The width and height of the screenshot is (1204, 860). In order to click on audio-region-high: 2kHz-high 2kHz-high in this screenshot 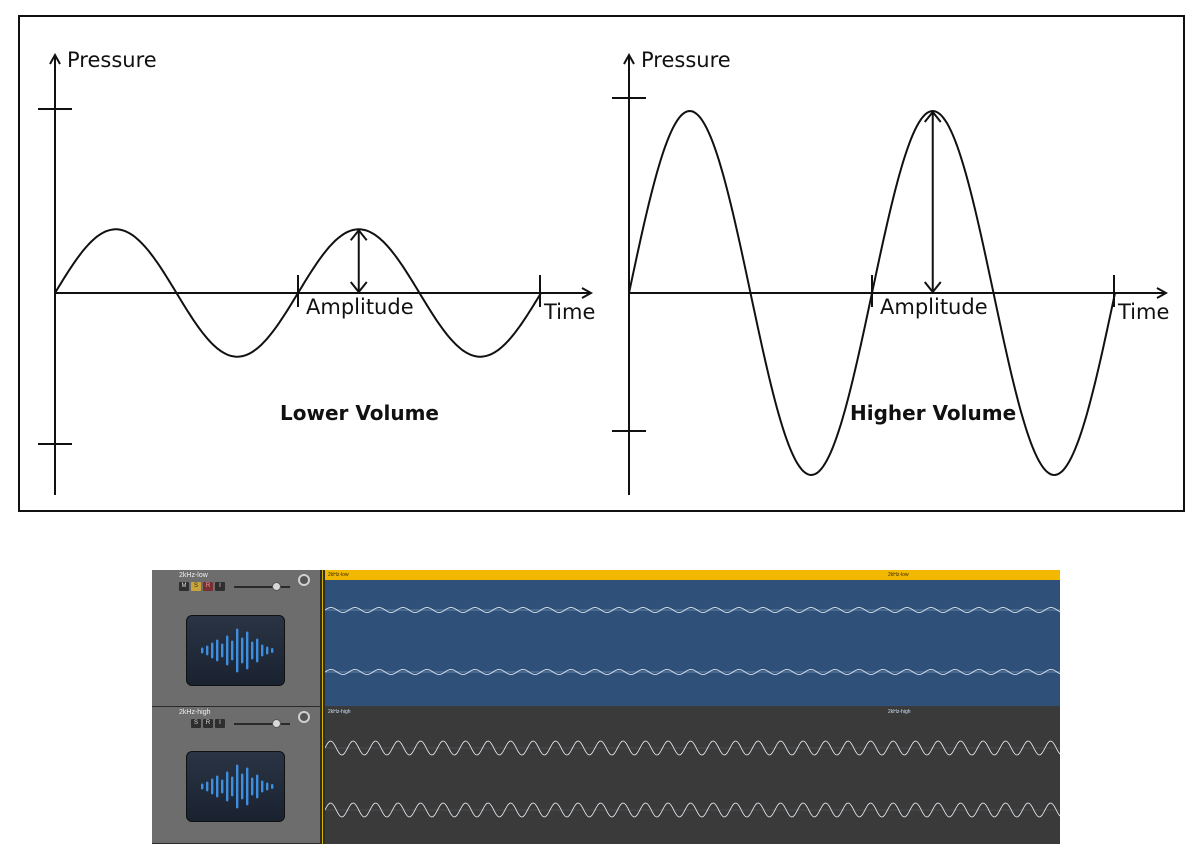, I will do `click(692, 775)`.